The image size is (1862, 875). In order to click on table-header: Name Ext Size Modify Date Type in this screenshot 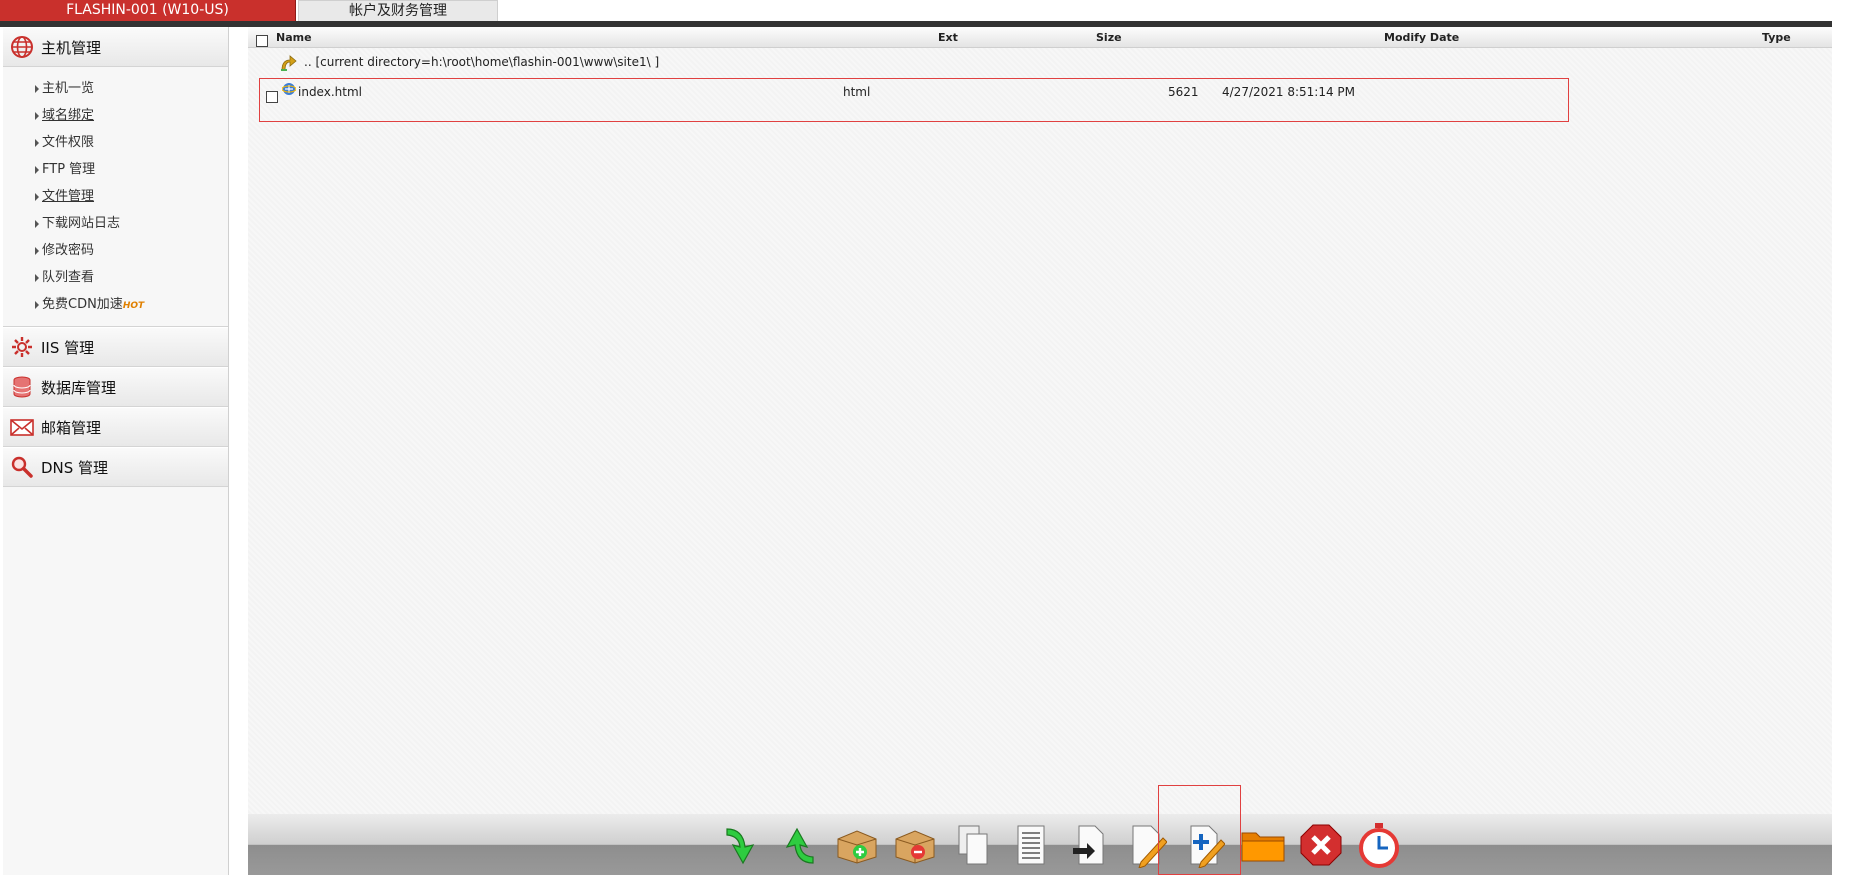, I will do `click(1040, 37)`.